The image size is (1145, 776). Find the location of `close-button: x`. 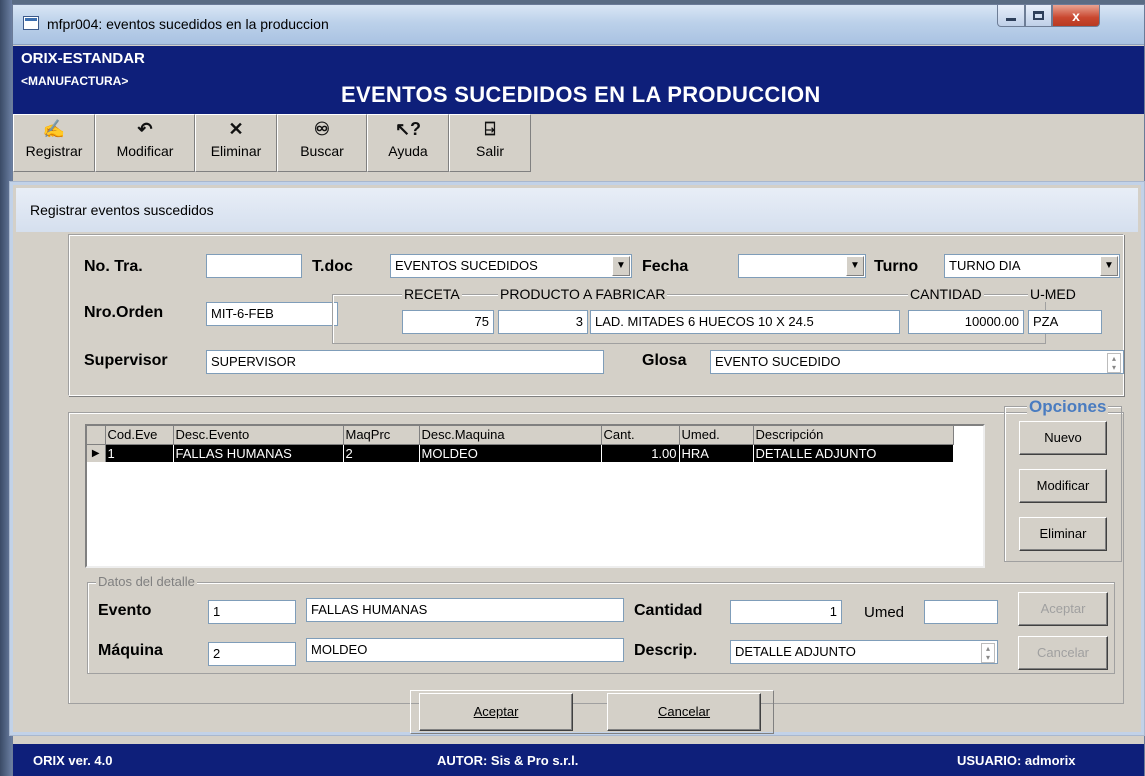

close-button: x is located at coordinates (1076, 16).